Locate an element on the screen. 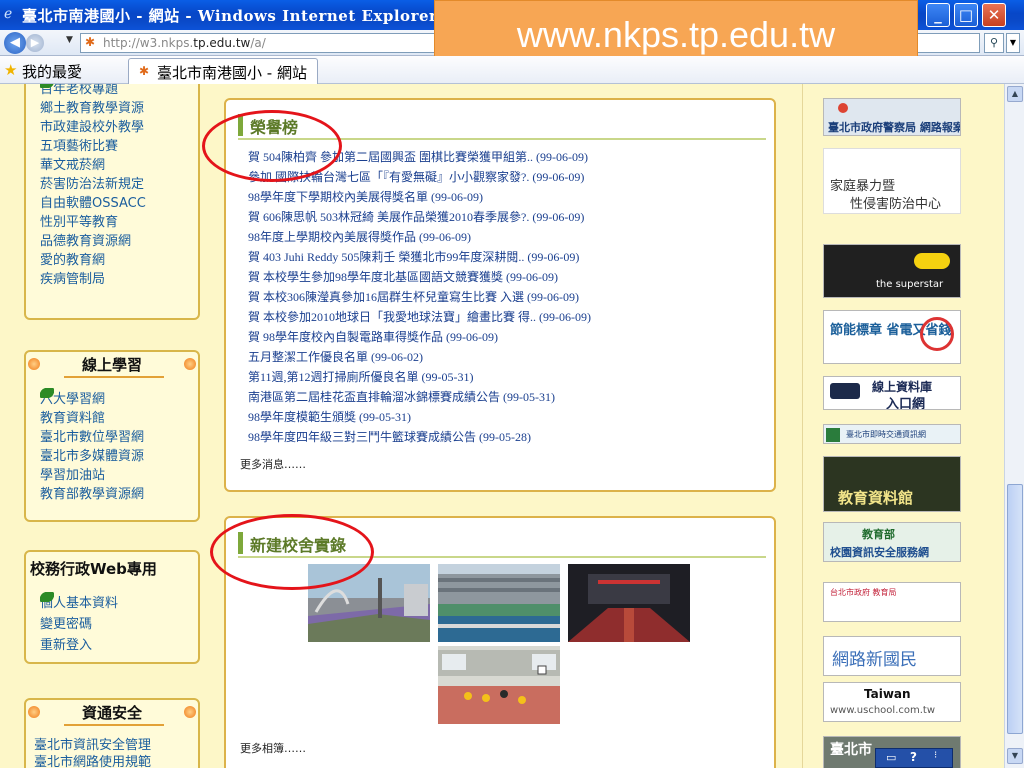  binoculars-icon is located at coordinates (845, 391).